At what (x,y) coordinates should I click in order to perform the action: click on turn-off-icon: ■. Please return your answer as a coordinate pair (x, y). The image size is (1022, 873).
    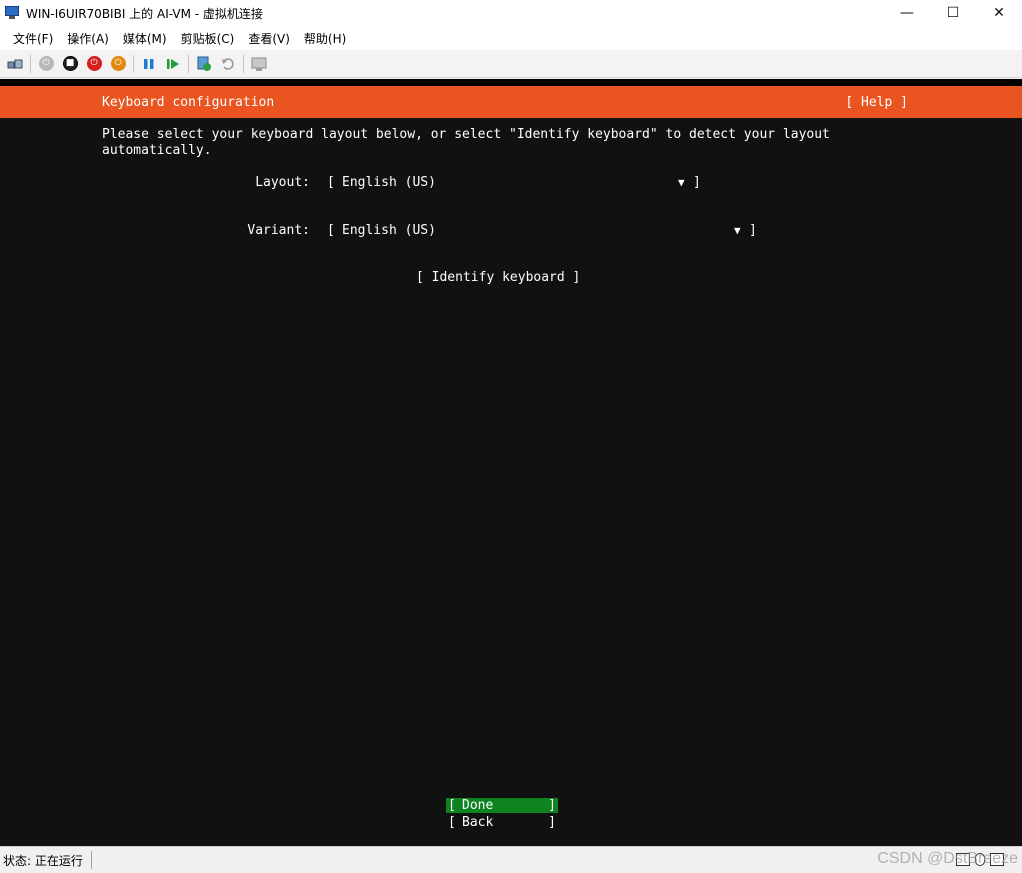
    Looking at the image, I should click on (70, 64).